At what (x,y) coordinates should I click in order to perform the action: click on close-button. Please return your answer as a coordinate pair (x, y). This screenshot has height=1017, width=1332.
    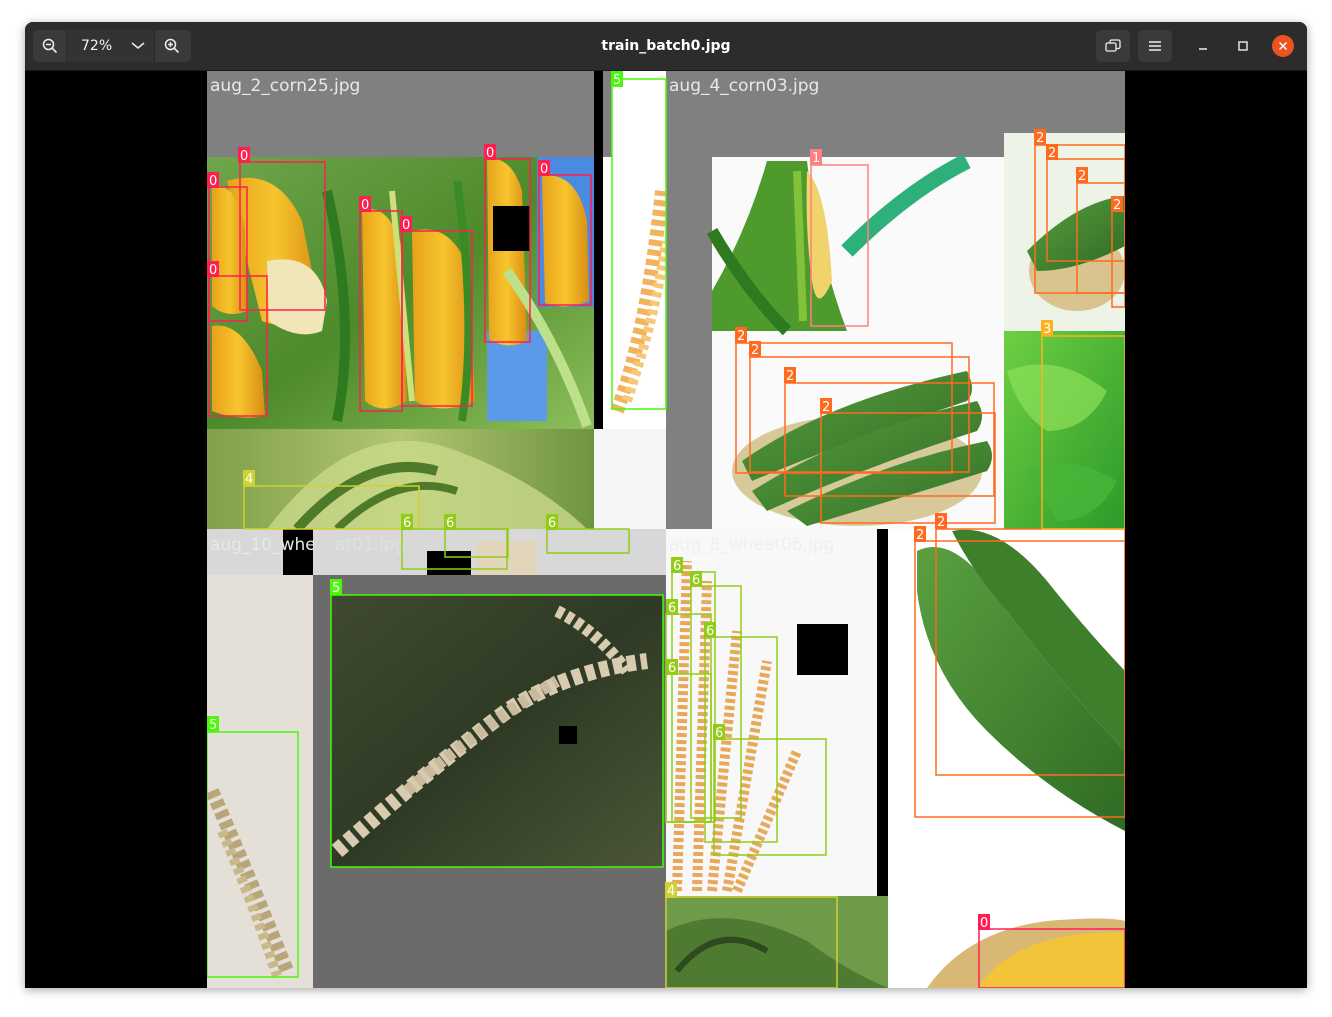
    Looking at the image, I should click on (1283, 46).